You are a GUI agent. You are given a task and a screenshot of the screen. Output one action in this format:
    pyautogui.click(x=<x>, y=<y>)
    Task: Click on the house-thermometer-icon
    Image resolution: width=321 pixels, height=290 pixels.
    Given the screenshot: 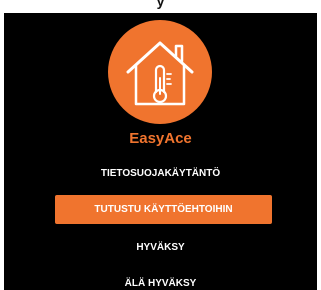 What is the action you would take?
    pyautogui.click(x=160, y=73)
    